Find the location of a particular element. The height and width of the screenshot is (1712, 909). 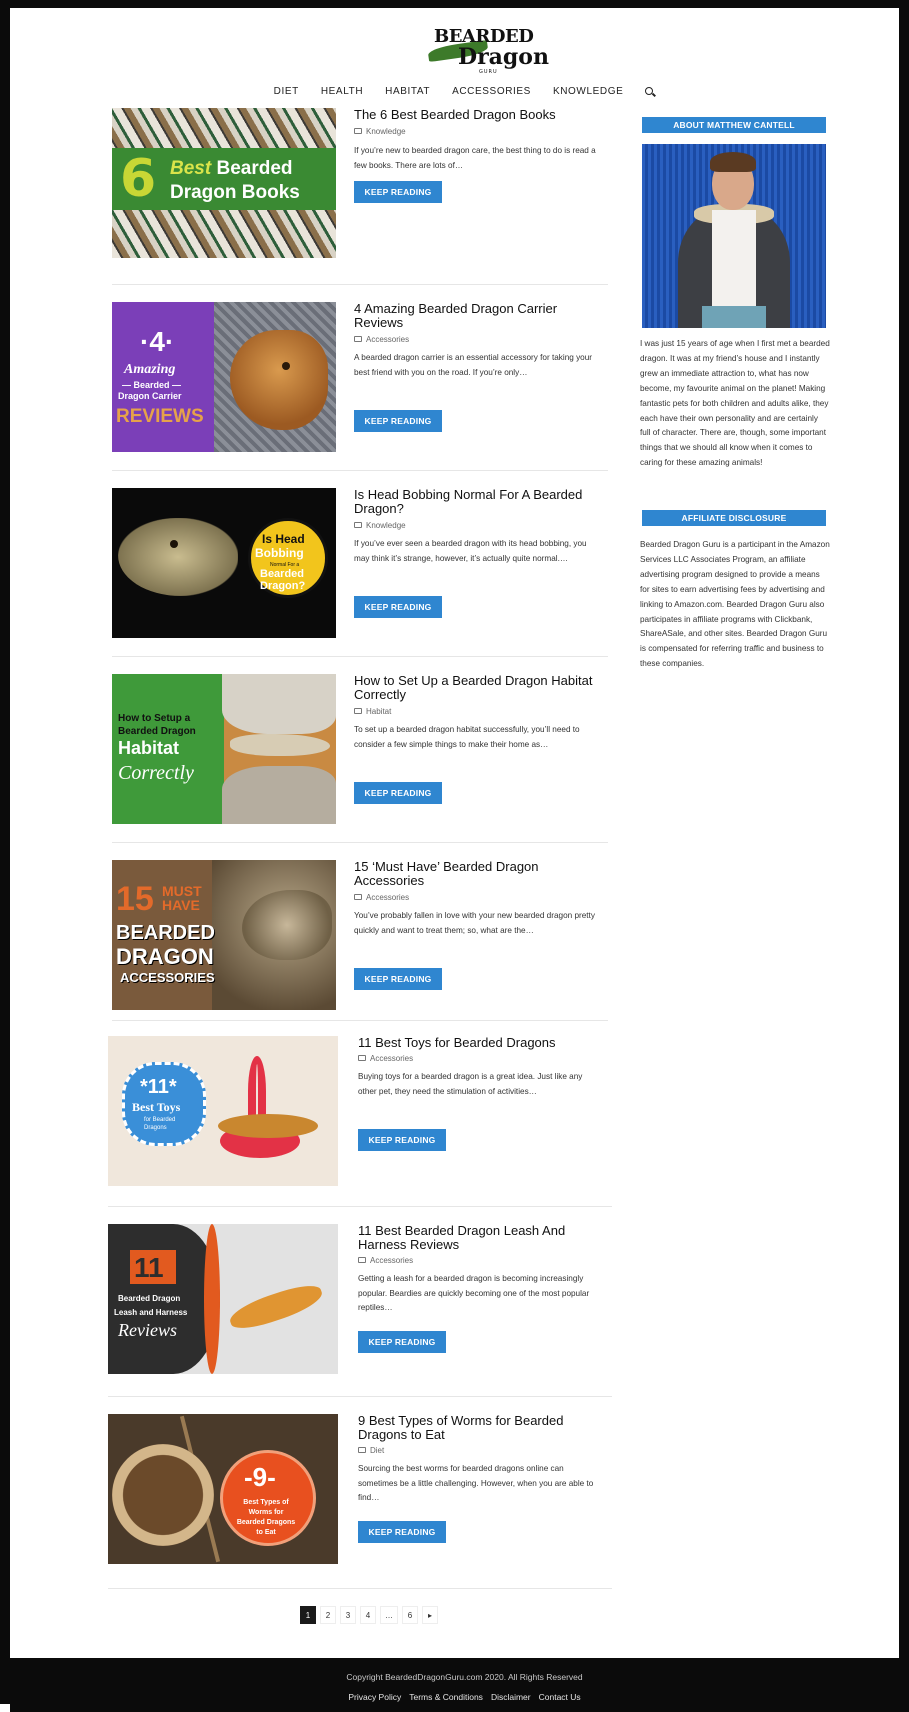

thumb-text: MUST HAVE is located at coordinates (182, 898).